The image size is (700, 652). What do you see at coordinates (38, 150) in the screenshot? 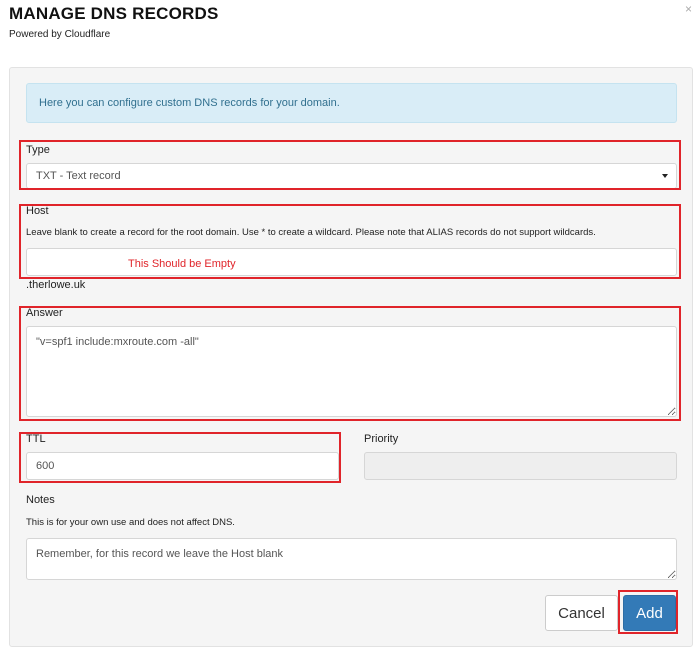
I see `type-label: Type` at bounding box center [38, 150].